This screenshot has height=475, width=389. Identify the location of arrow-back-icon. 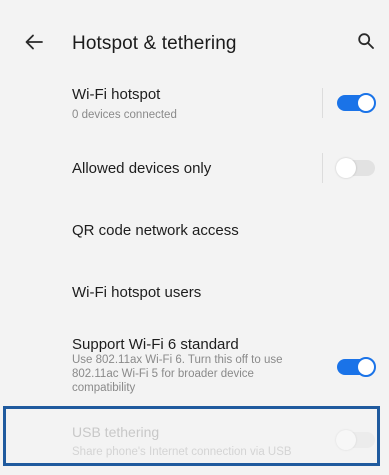
(34, 42).